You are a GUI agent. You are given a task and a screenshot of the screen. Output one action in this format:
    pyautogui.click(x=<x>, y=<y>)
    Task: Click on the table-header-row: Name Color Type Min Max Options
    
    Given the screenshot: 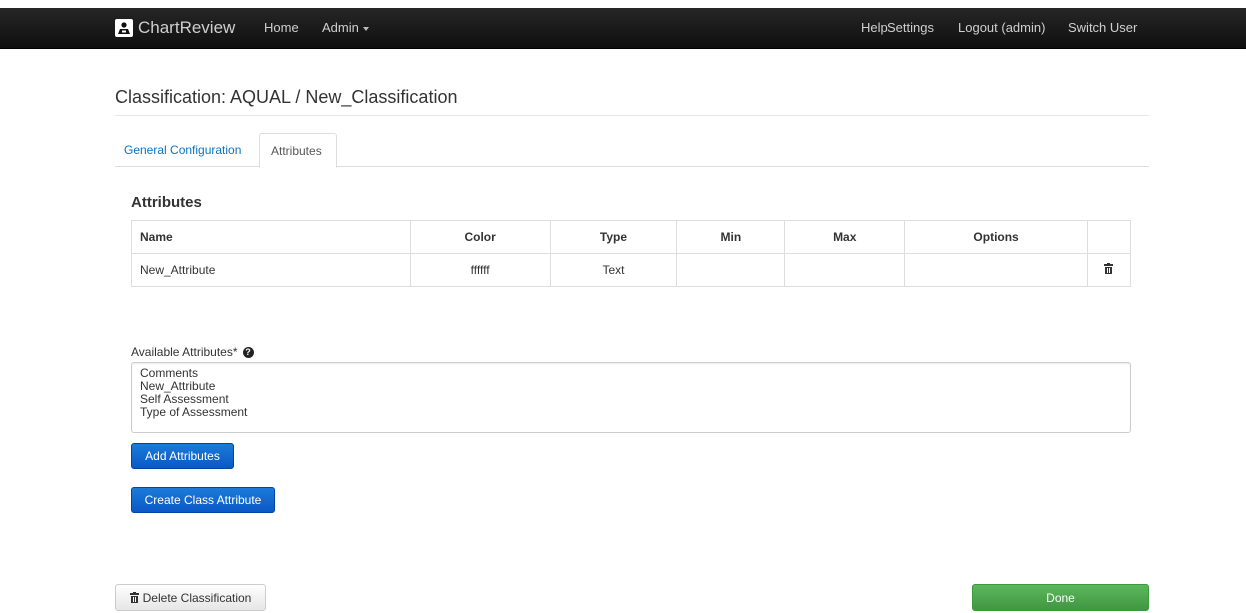 What is the action you would take?
    pyautogui.click(x=631, y=237)
    